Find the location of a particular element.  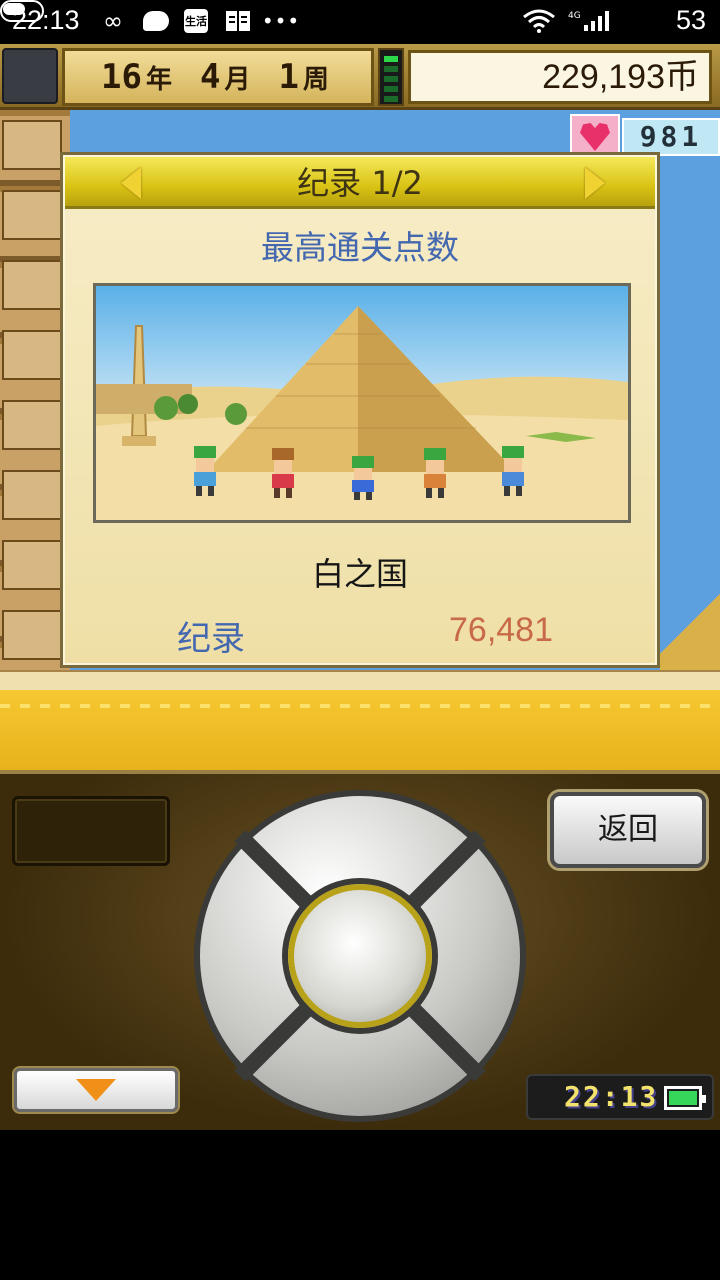

chat-bubble-icon is located at coordinates (156, 21).